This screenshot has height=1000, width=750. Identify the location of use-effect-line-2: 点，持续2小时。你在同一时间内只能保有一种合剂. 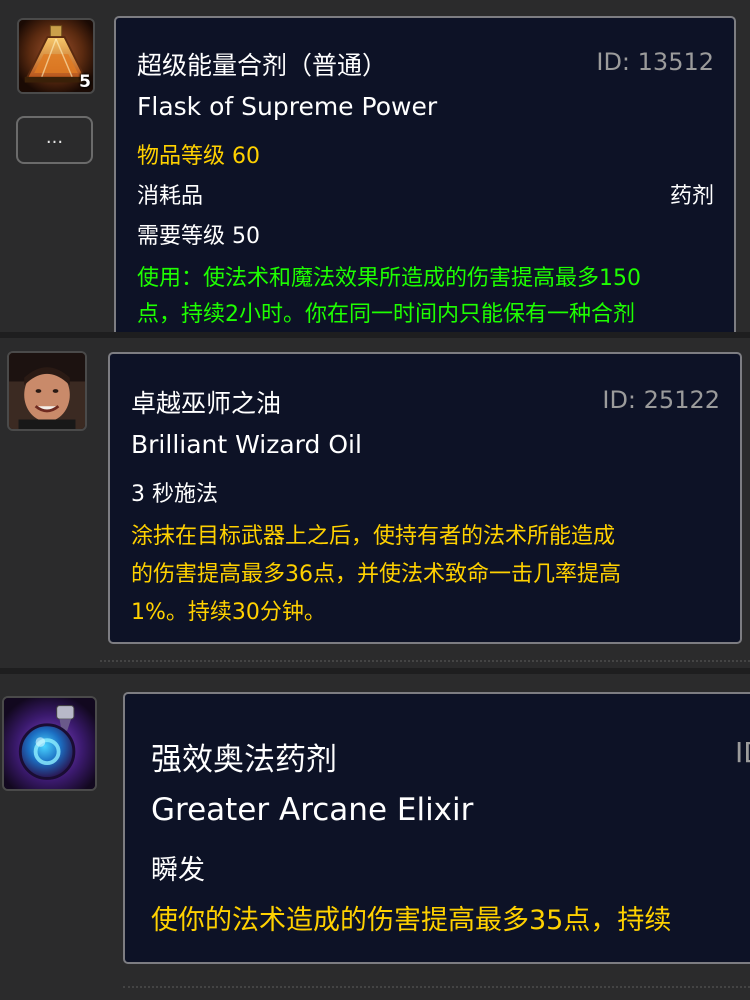
(386, 314).